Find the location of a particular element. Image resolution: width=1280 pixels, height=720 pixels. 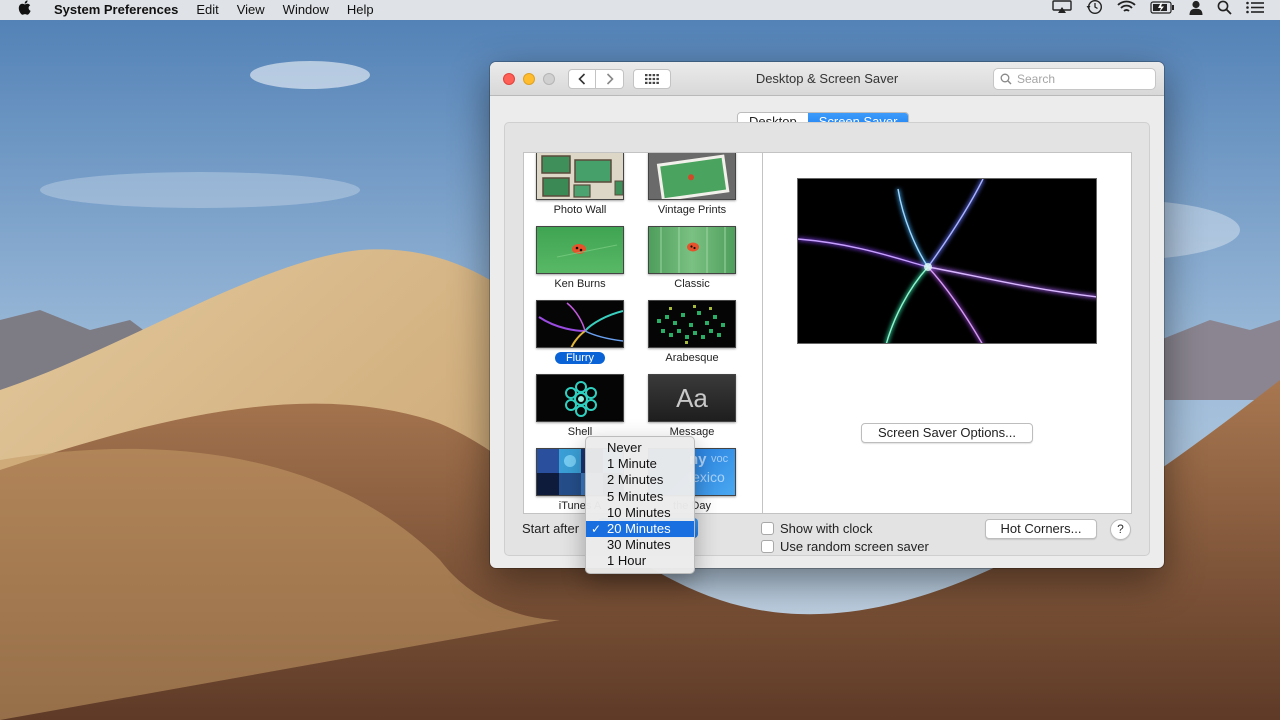

screensaver-photo-wall: Photo Wall is located at coordinates (580, 185).